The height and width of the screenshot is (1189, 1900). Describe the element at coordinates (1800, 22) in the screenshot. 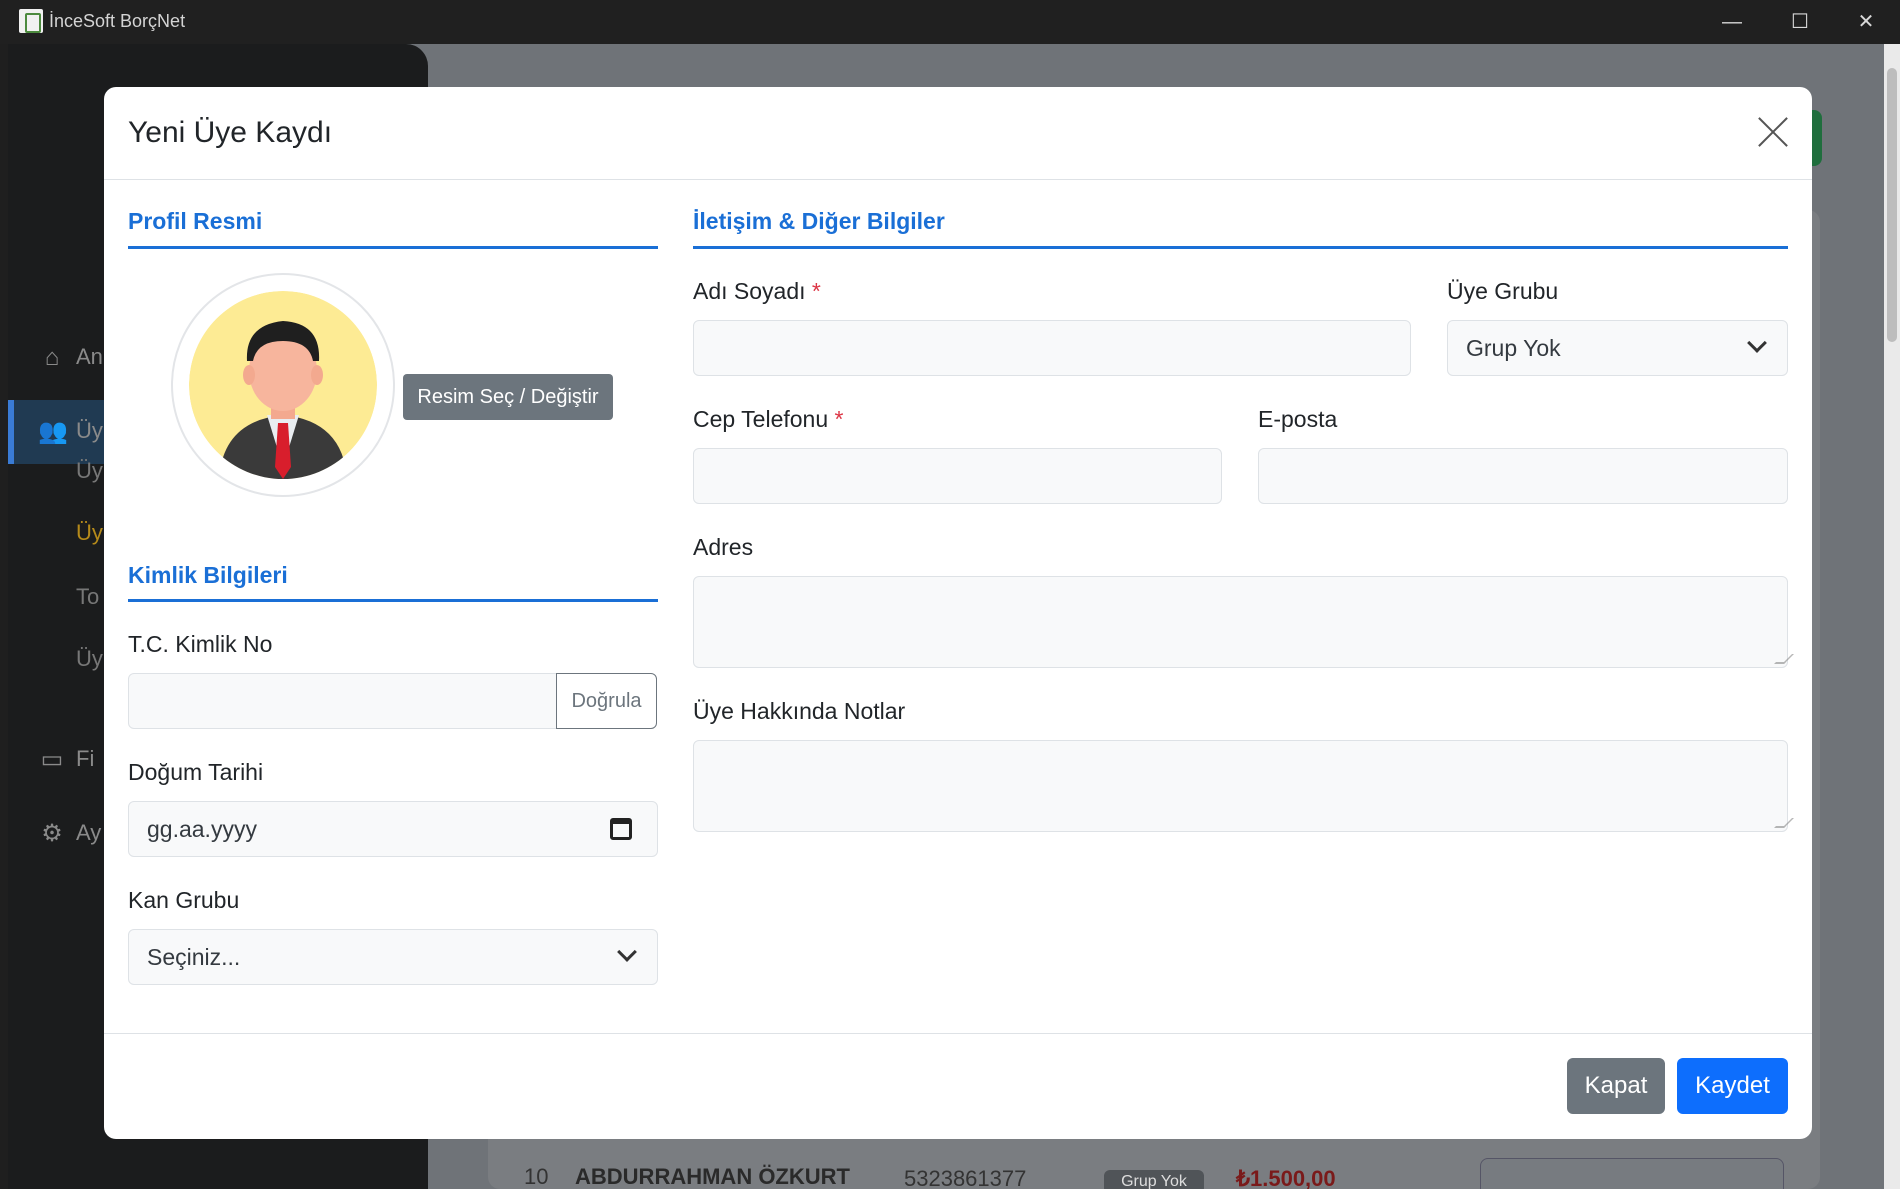

I see `maximize-button: ☐` at that location.